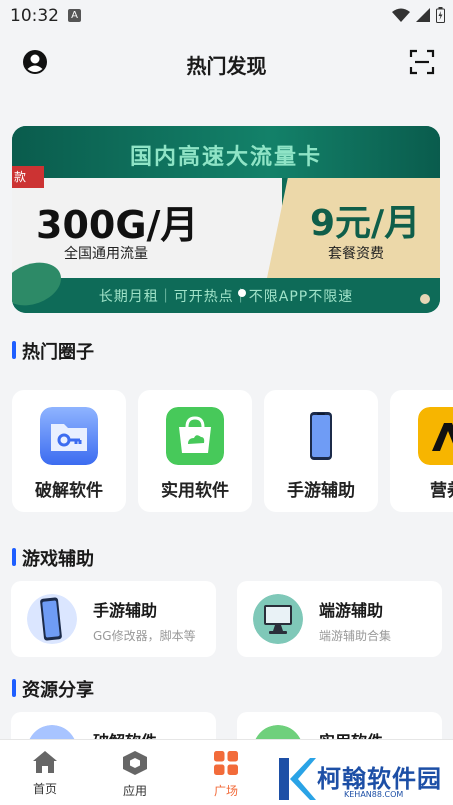 This screenshot has height=805, width=453. What do you see at coordinates (195, 436) in the screenshot?
I see `shopping-bag-icon` at bounding box center [195, 436].